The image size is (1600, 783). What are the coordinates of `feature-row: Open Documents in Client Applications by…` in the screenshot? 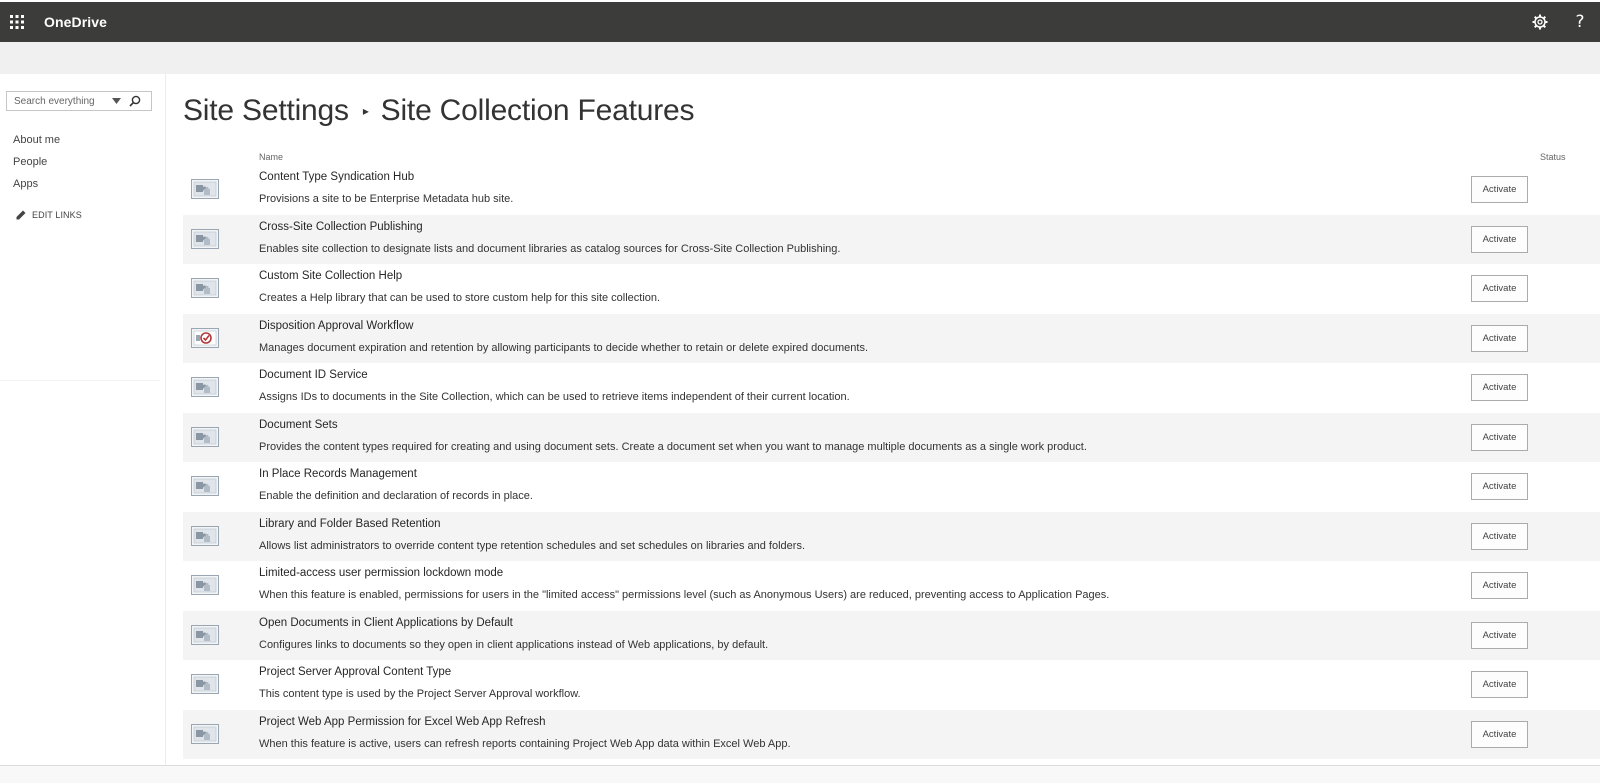 It's located at (891, 635).